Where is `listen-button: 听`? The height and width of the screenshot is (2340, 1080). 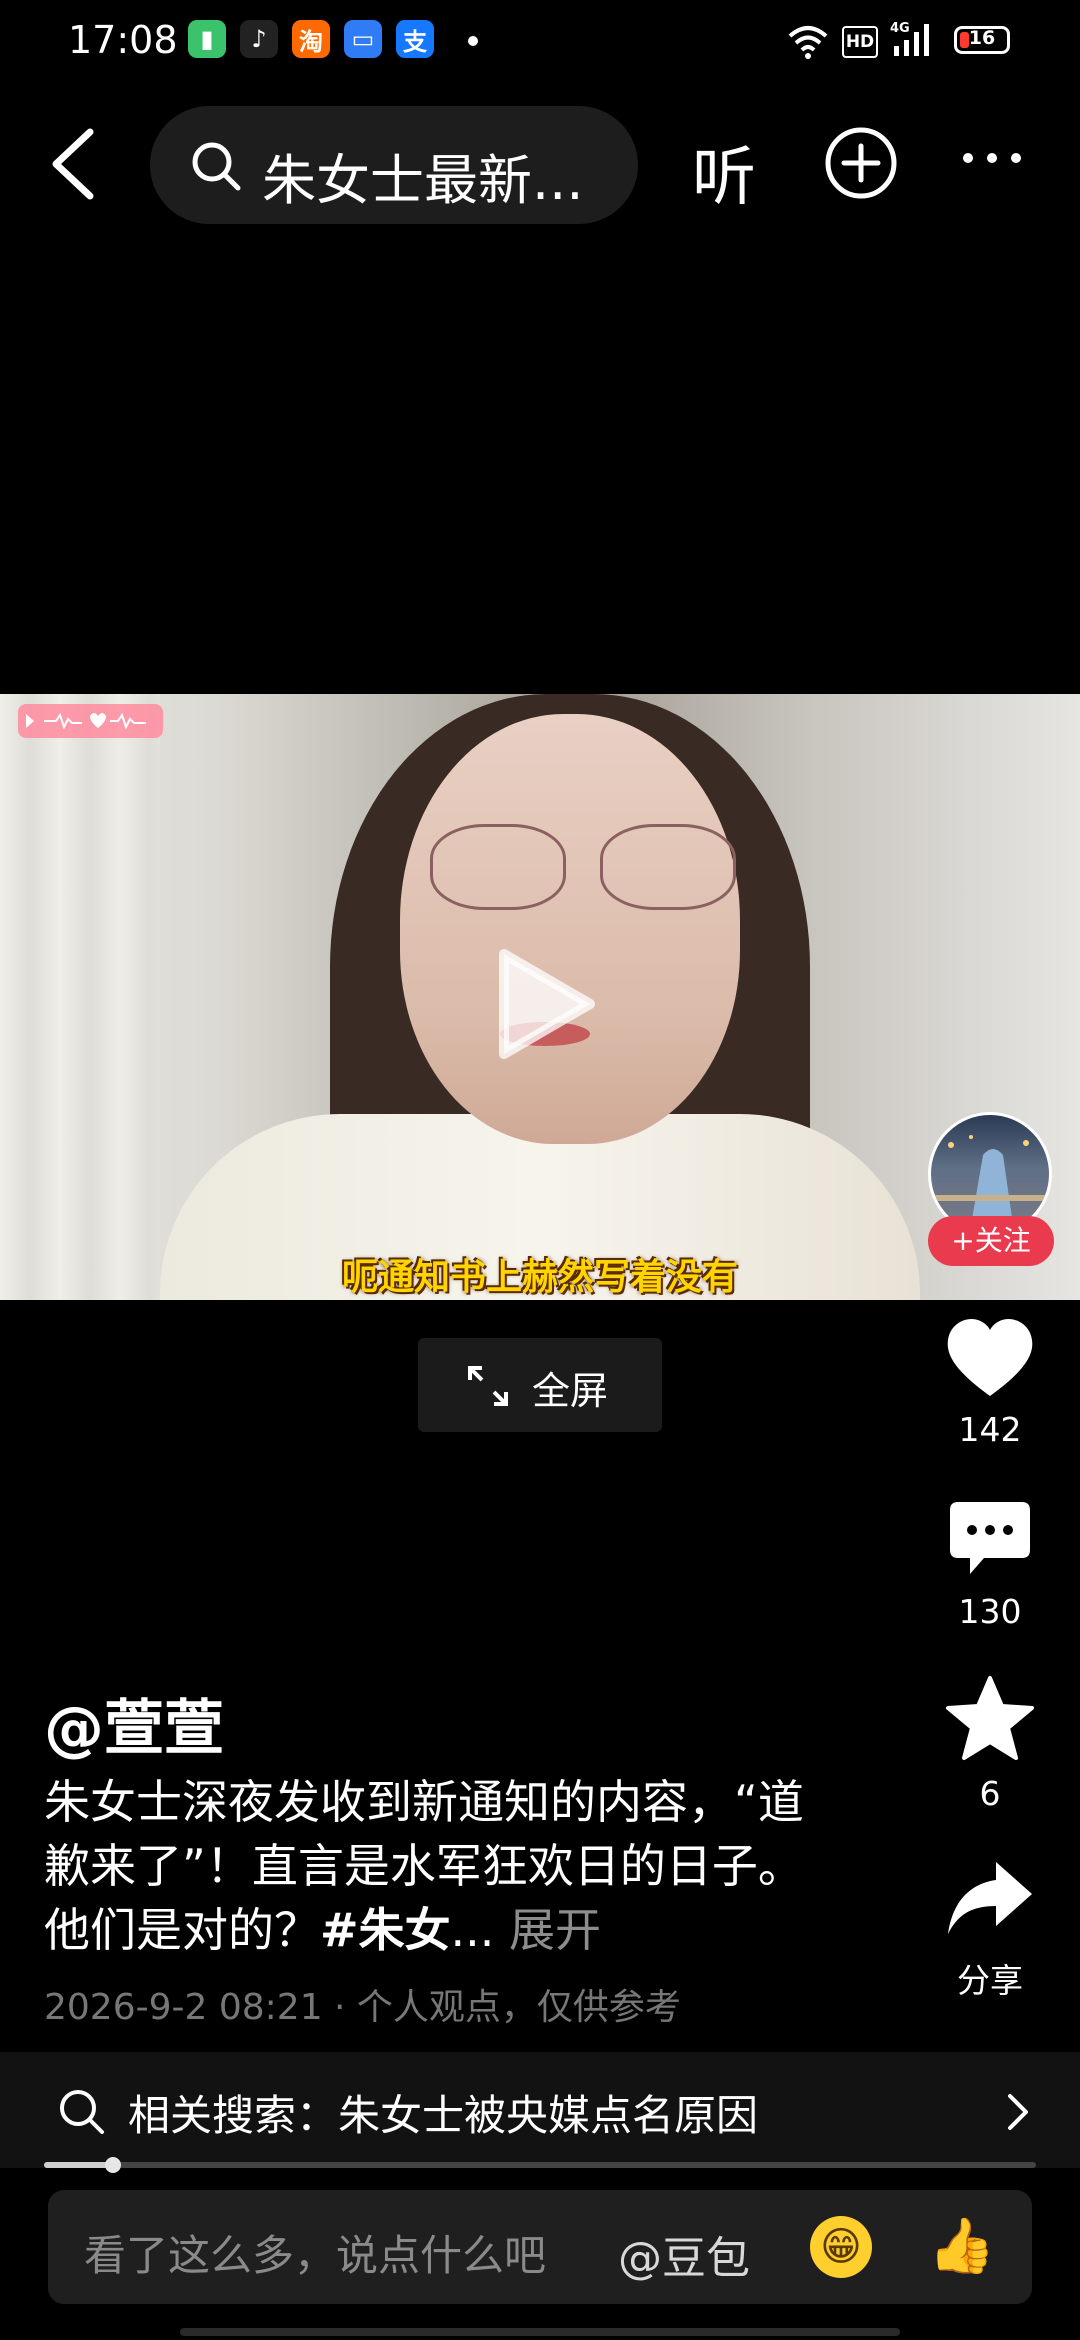
listen-button: 听 is located at coordinates (724, 172).